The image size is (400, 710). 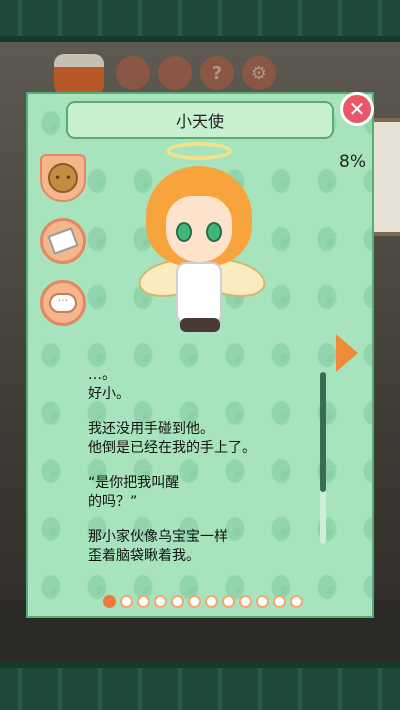 I want to click on background-top-border, so click(x=200, y=21).